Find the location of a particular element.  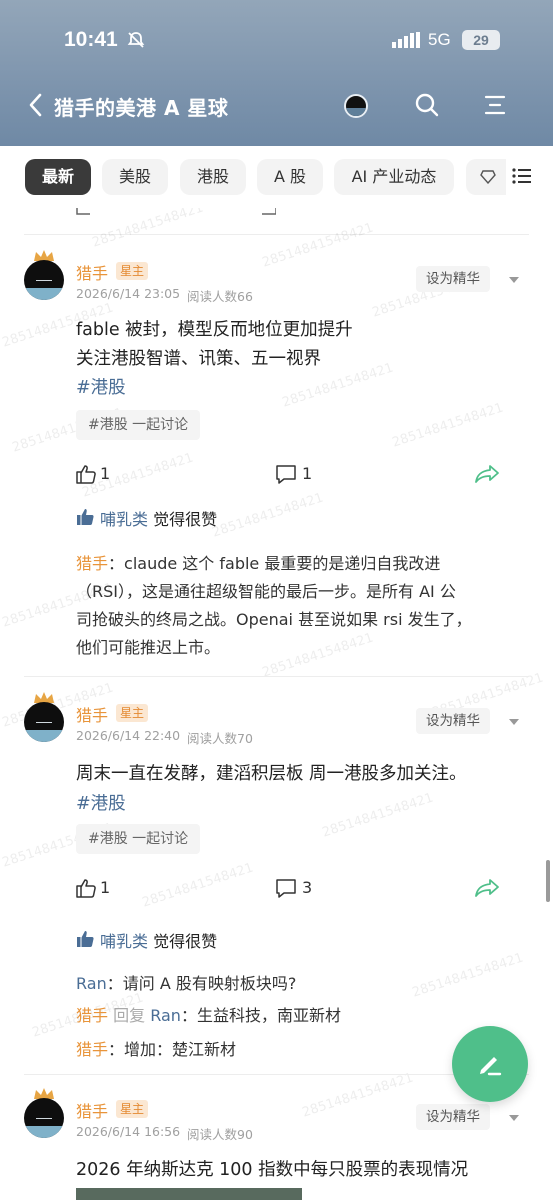

category-tabs: 最新 美股 港股 A 股 AI 产业动态 is located at coordinates (276, 177).